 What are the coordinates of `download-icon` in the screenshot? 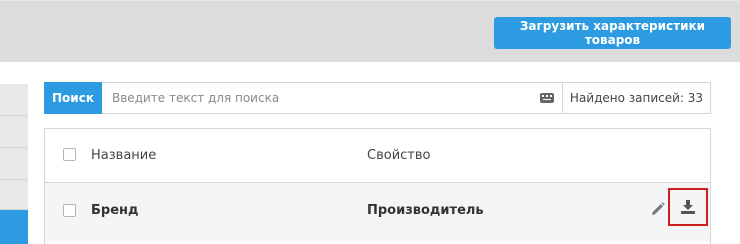 It's located at (688, 207).